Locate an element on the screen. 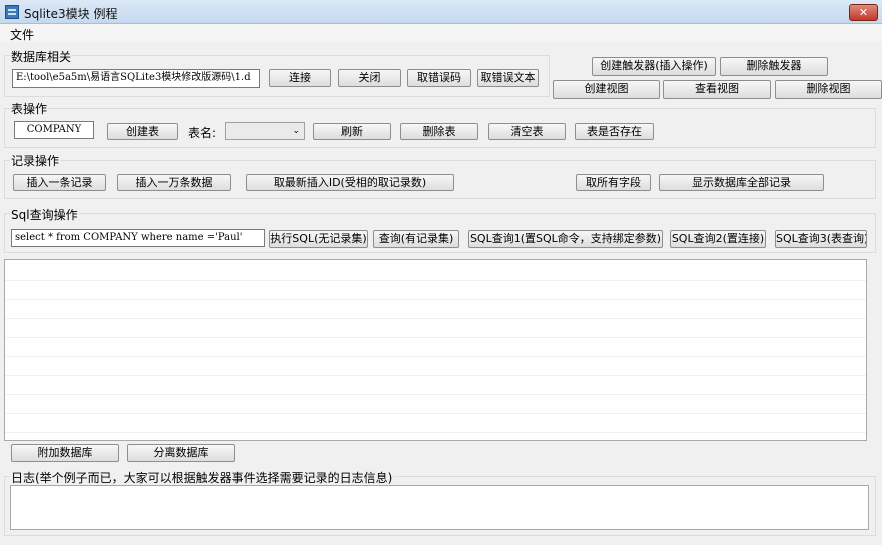 The width and height of the screenshot is (882, 545). clear-table-button: 清空表 is located at coordinates (527, 131).